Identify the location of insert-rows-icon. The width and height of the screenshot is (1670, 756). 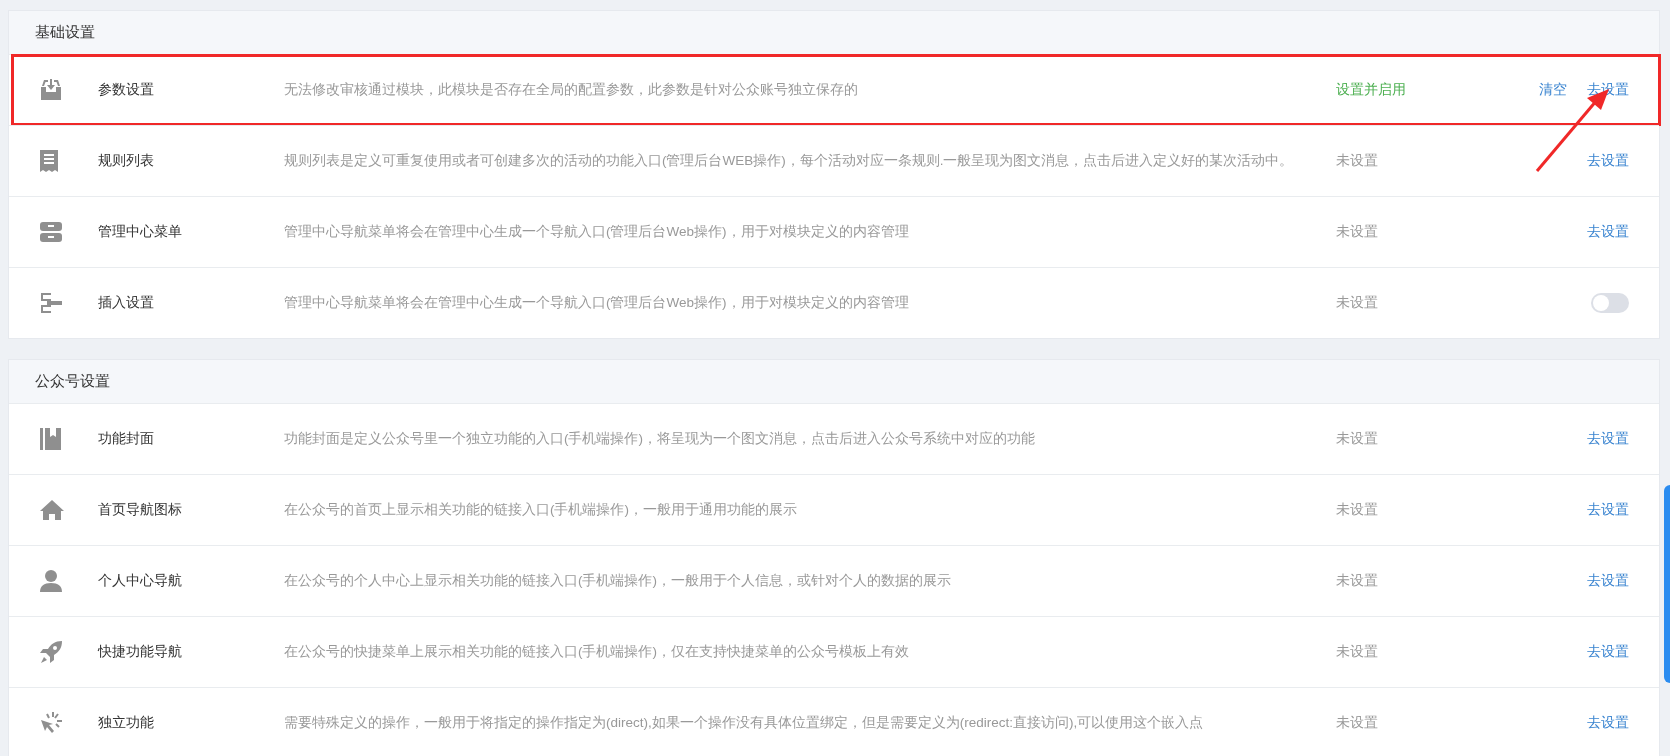
(51, 303).